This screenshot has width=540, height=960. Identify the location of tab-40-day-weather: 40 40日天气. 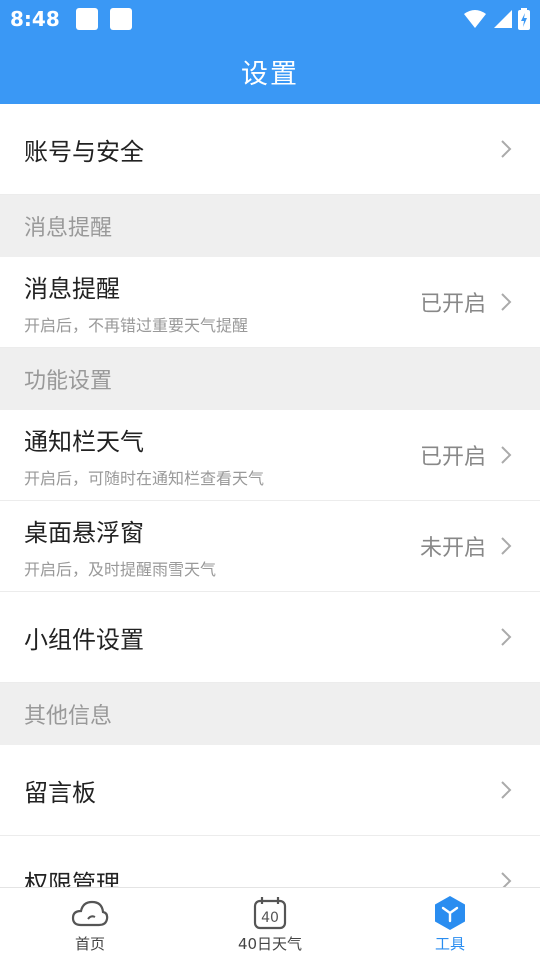
(270, 924).